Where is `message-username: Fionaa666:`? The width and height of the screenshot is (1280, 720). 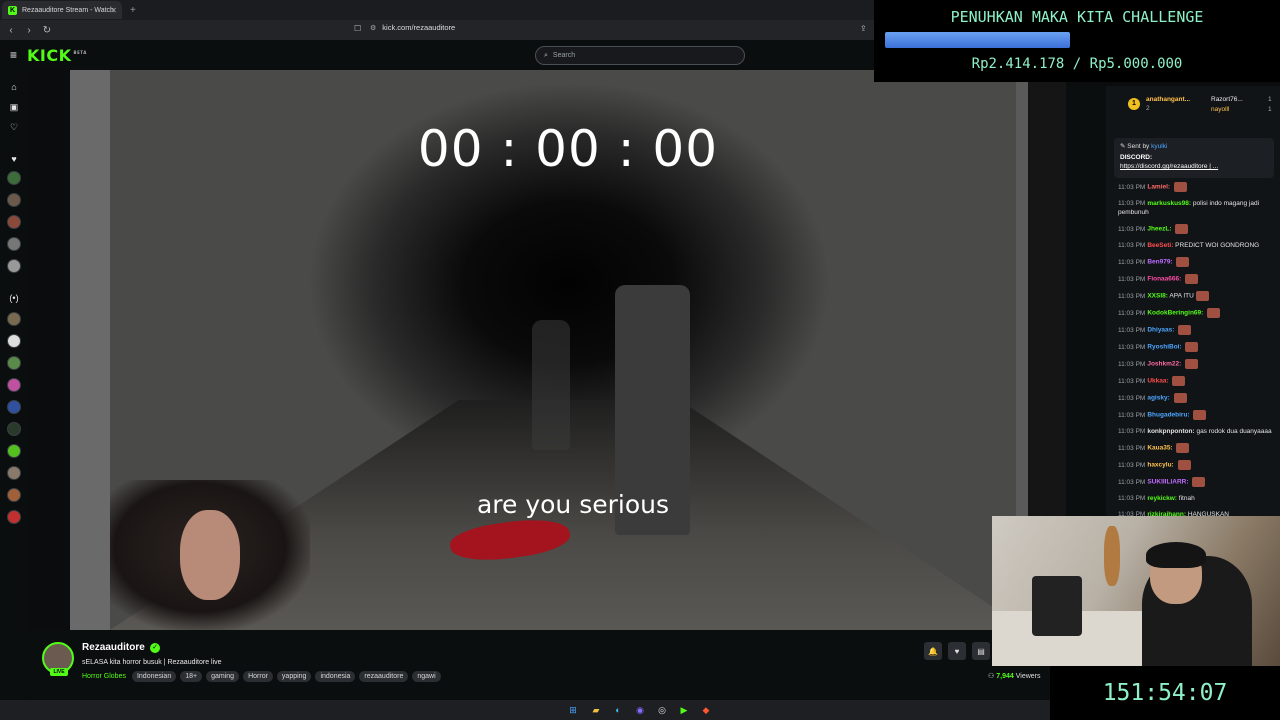 message-username: Fionaa666: is located at coordinates (1164, 279).